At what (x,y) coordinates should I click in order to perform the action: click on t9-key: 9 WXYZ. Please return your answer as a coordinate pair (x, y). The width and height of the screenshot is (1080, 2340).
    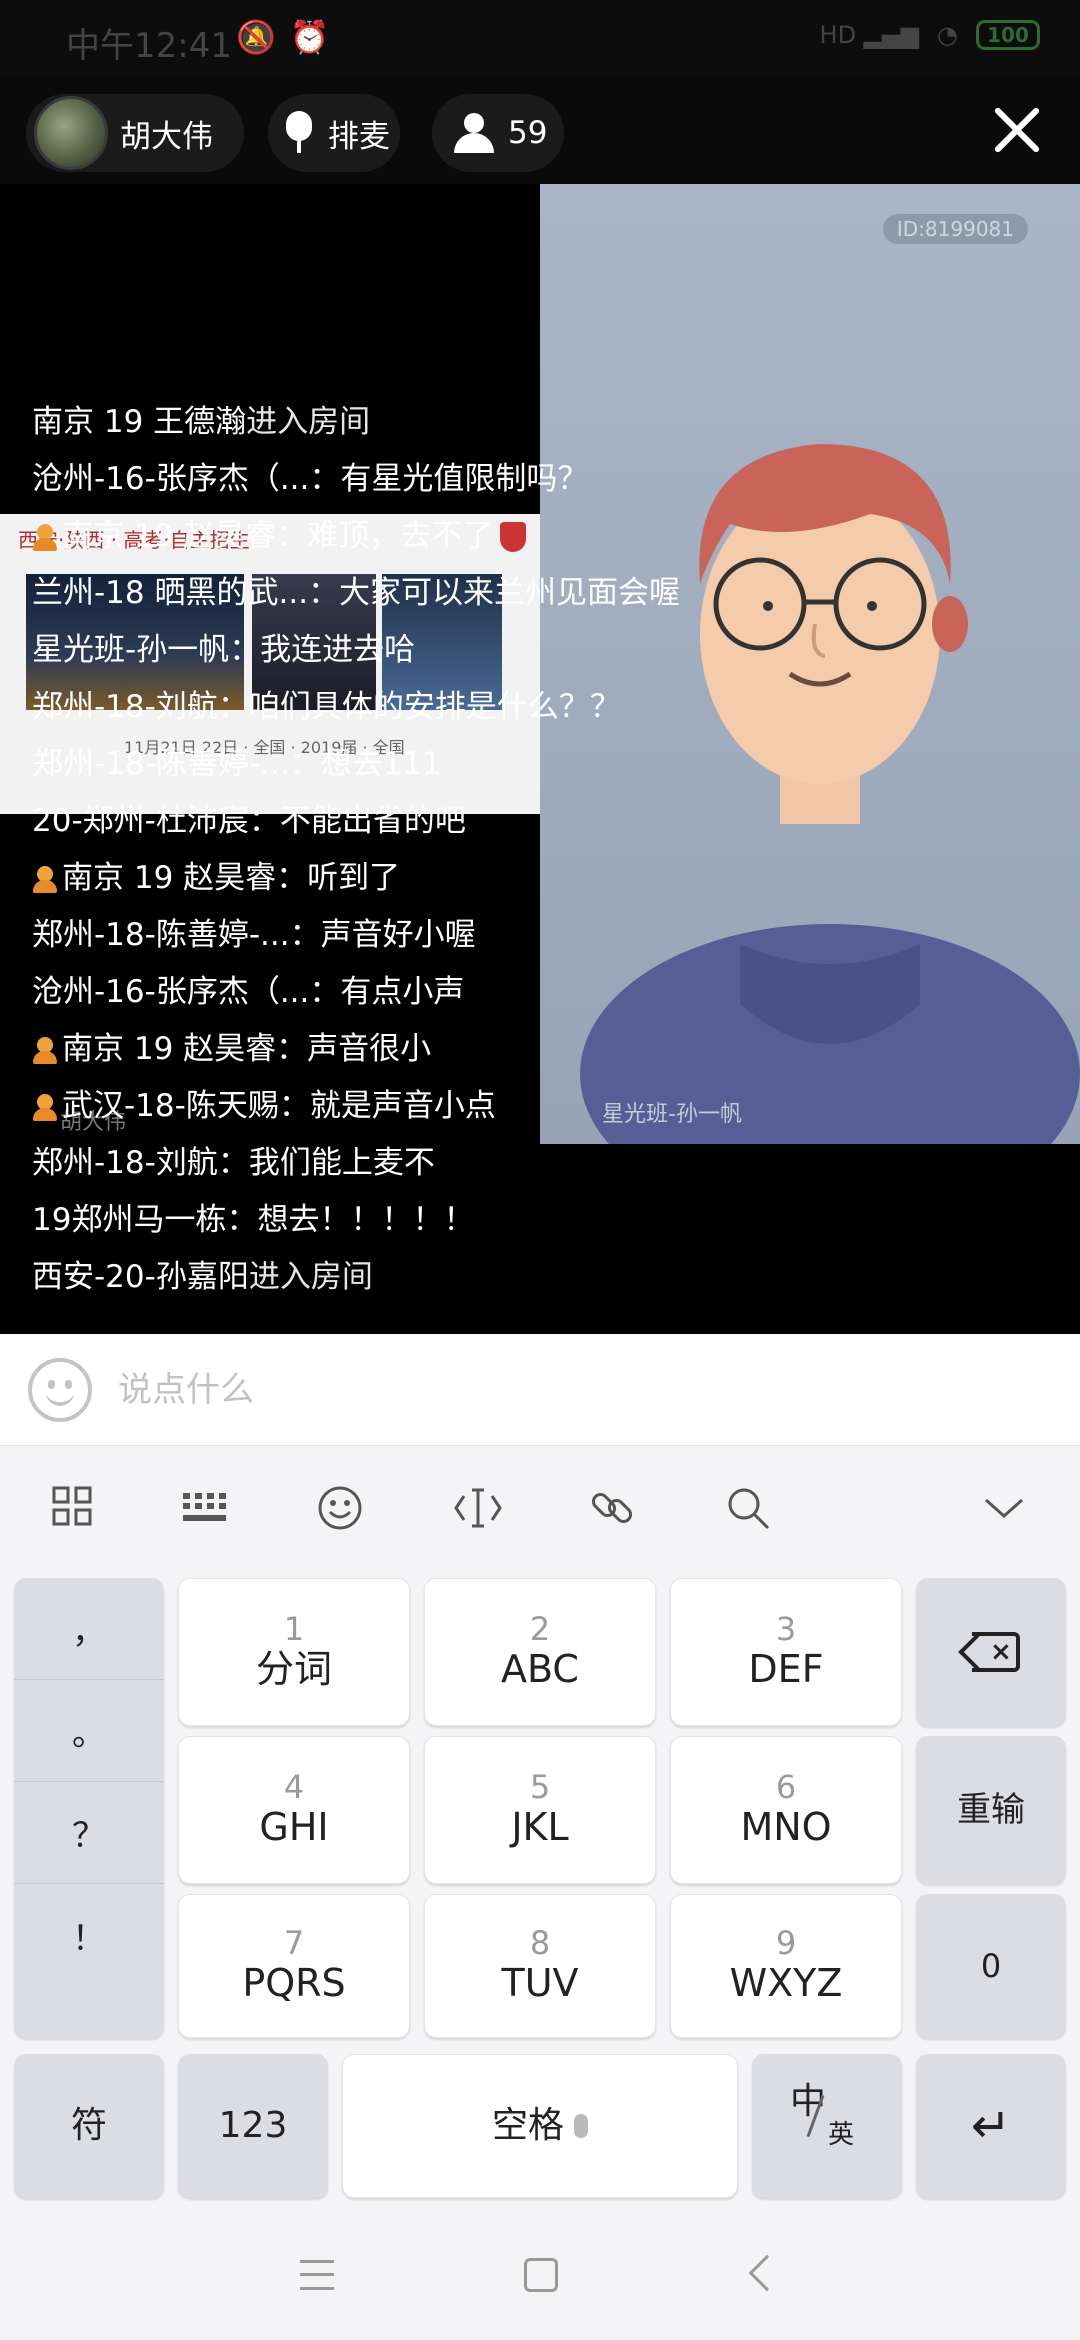
    Looking at the image, I should click on (786, 1966).